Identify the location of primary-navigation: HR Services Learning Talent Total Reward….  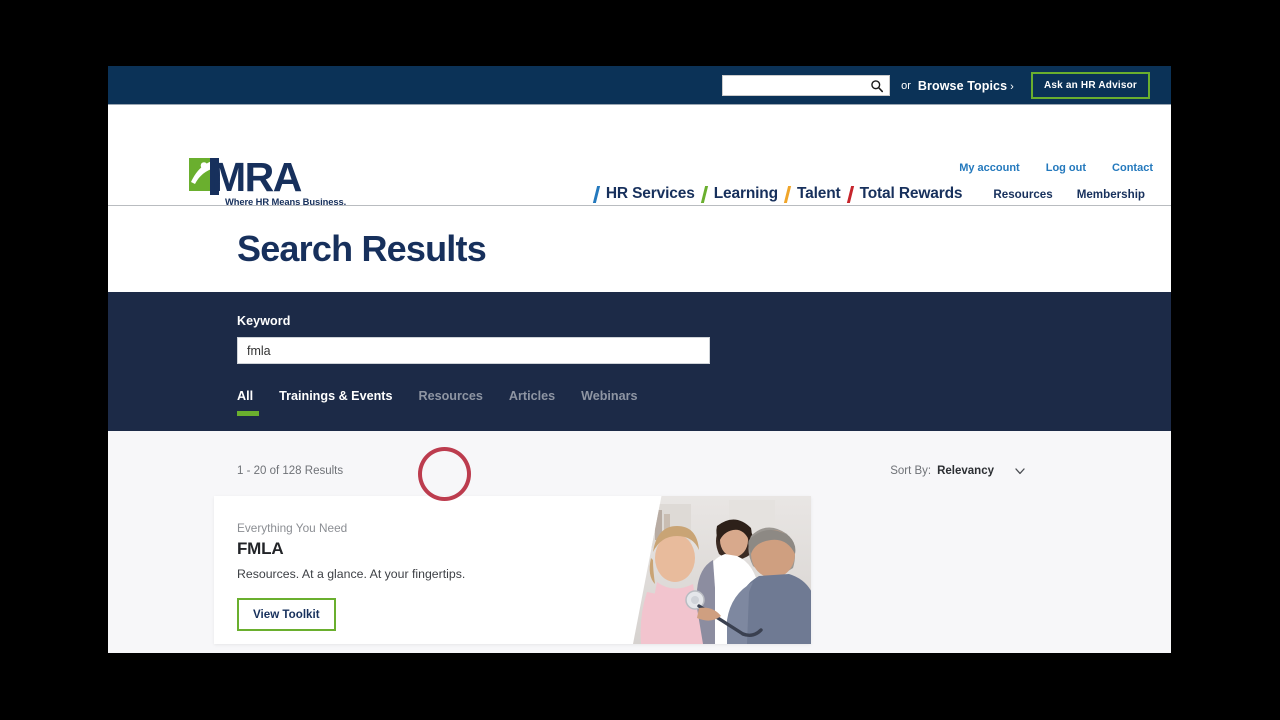
(874, 194).